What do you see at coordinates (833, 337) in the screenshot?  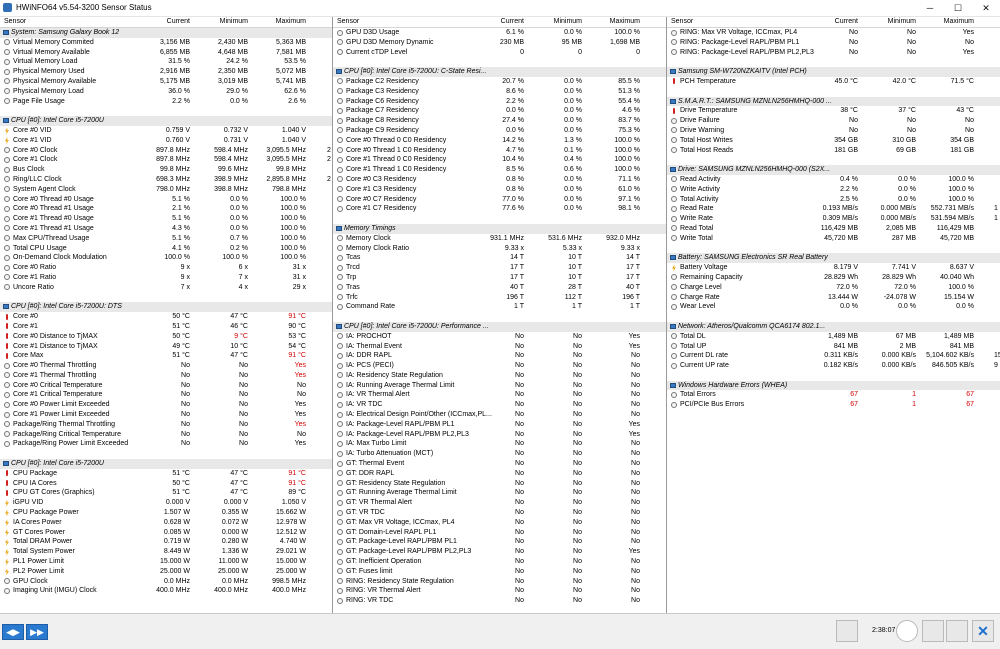 I see `sensor-row: Total DL 1,489 MB 67 MB 1,489 MB` at bounding box center [833, 337].